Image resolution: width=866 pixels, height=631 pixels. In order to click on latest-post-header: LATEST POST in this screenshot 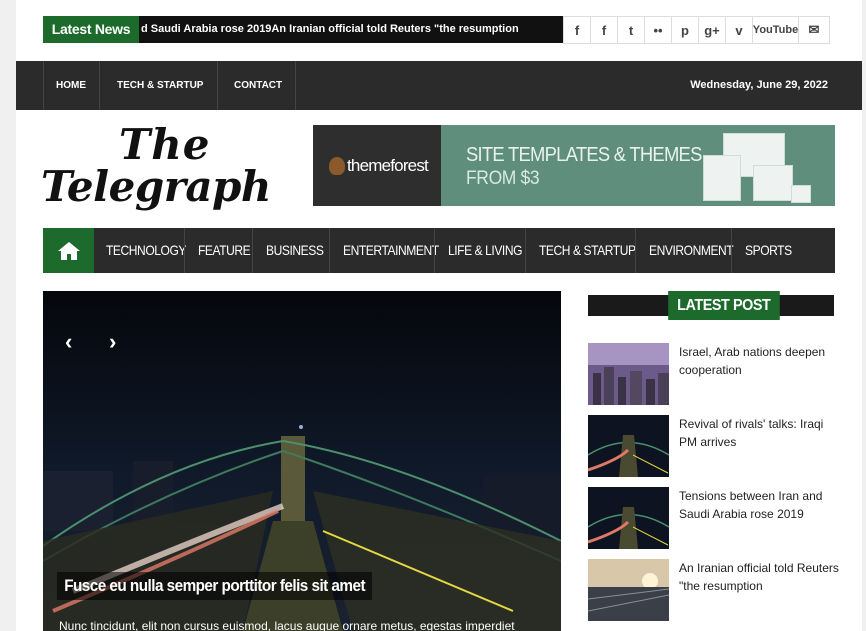, I will do `click(711, 305)`.